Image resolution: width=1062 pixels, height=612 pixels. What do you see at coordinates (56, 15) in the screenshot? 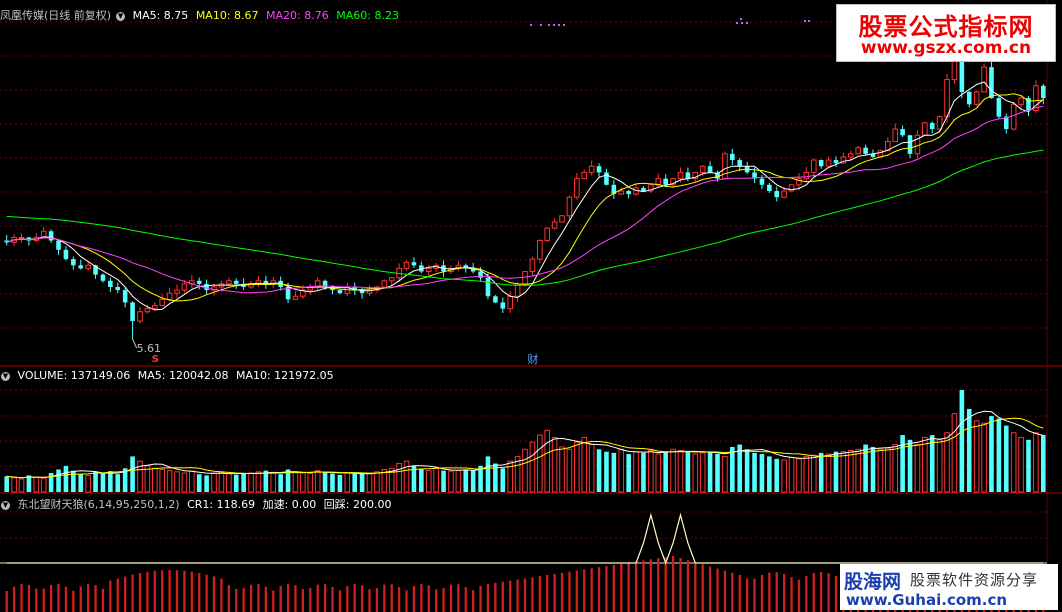
I see `stock-title: 凤凰传媒(日线 前复权)` at bounding box center [56, 15].